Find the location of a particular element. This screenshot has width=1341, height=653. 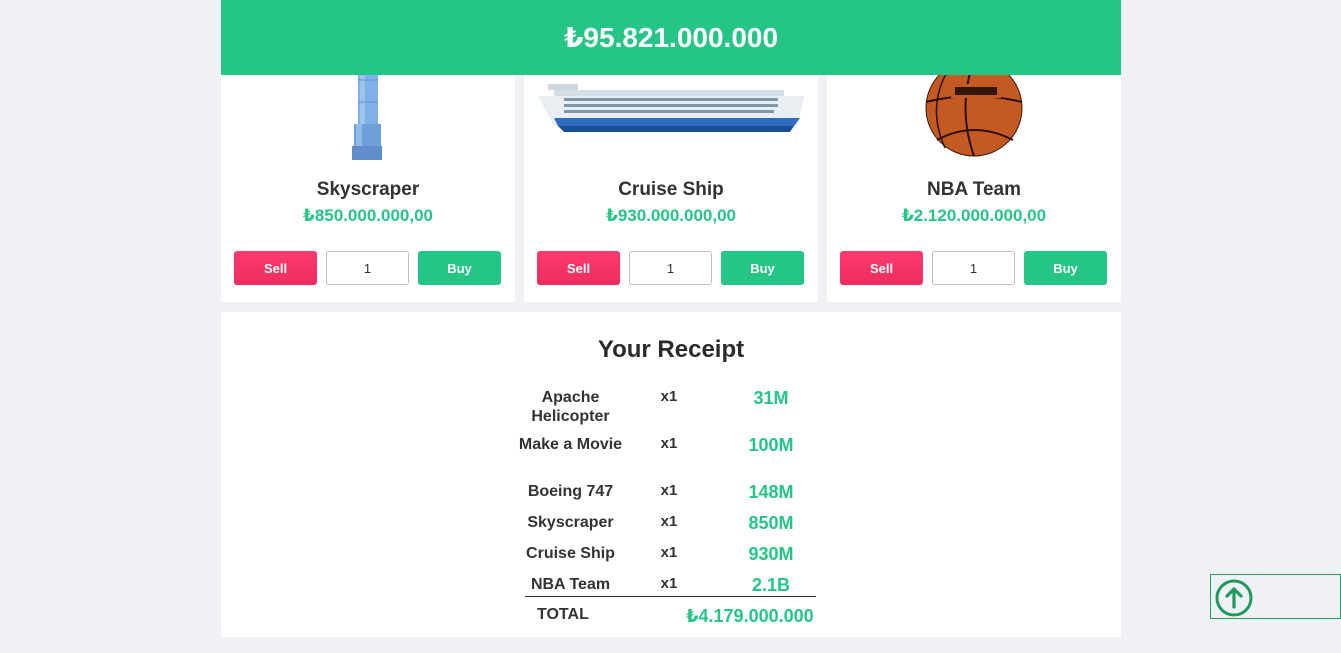

product-price: ₺930.000.000,00 is located at coordinates (671, 215).